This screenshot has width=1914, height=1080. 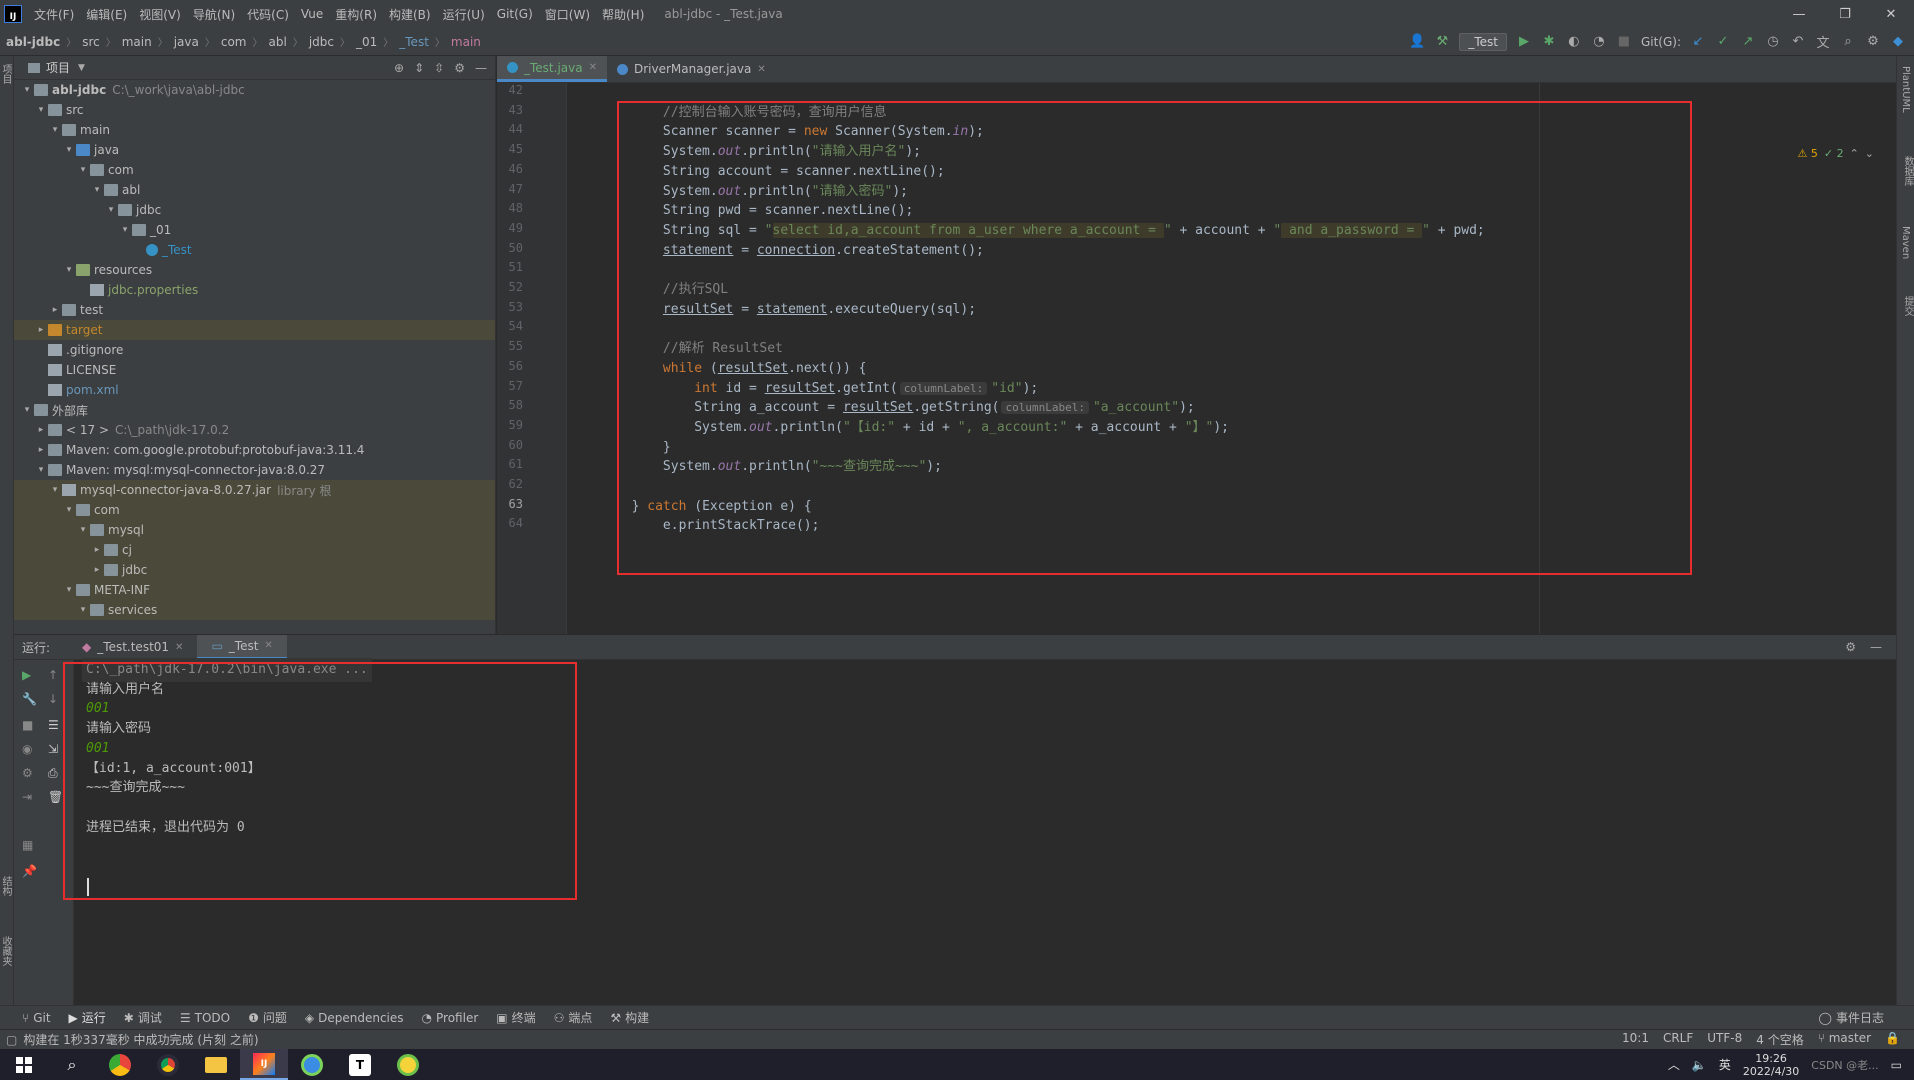 What do you see at coordinates (1417, 41) in the screenshot?
I see `user-icon: 👤` at bounding box center [1417, 41].